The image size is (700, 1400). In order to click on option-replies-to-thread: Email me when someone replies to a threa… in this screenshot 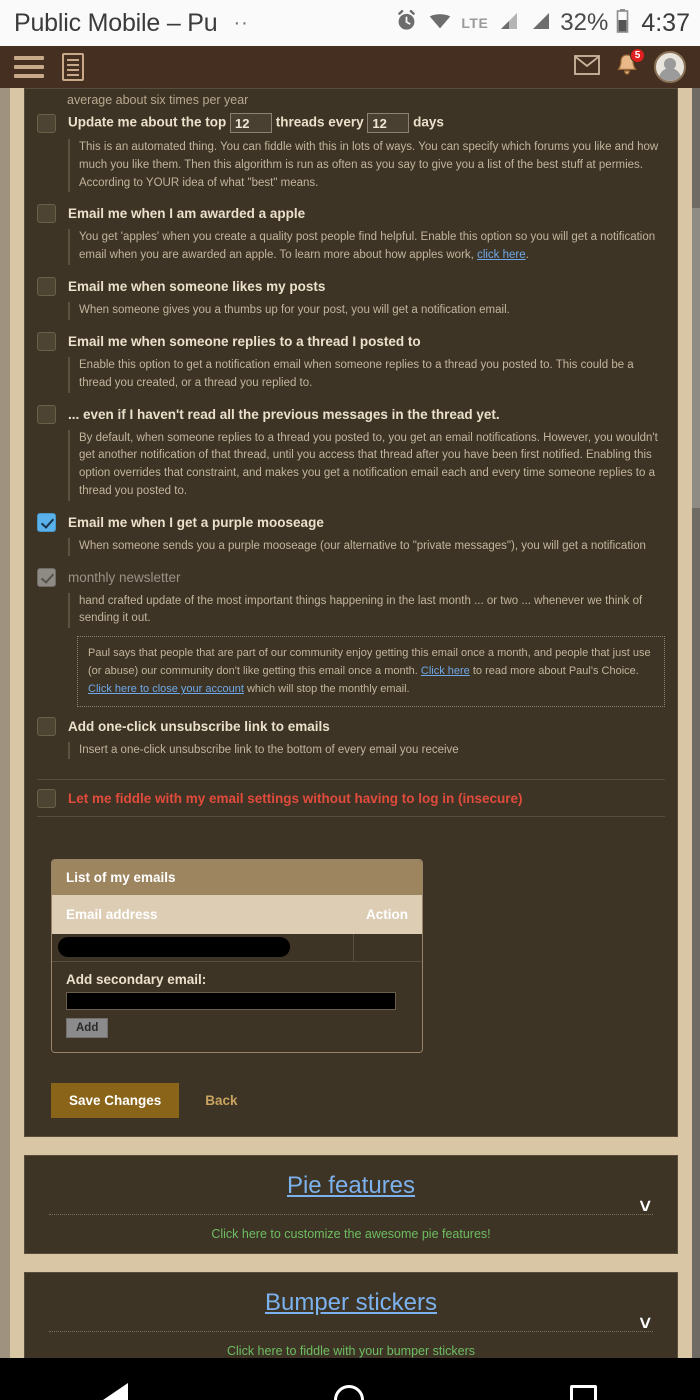, I will do `click(351, 362)`.